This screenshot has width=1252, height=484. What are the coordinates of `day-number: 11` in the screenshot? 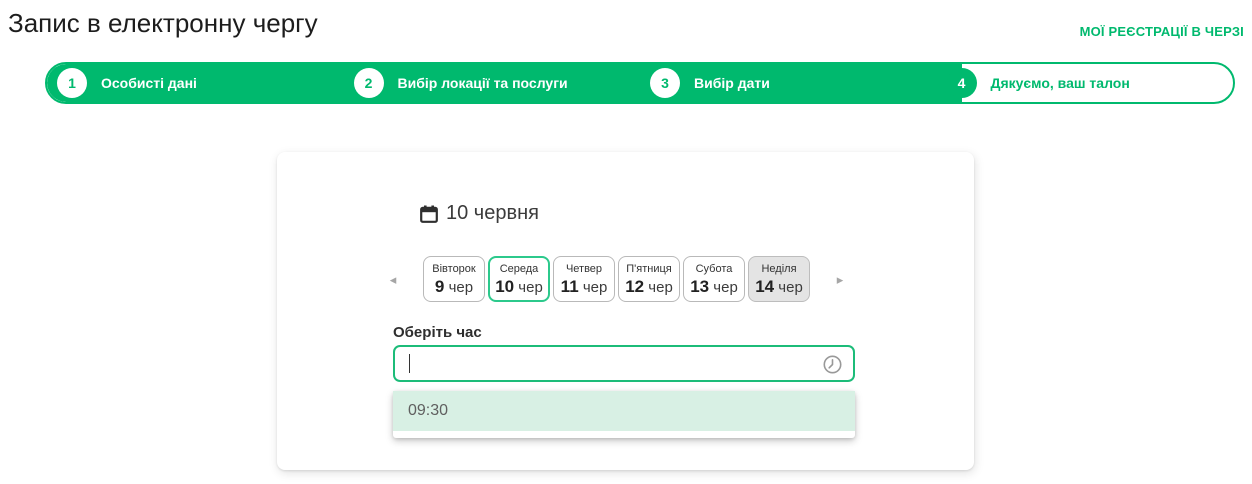 It's located at (569, 286).